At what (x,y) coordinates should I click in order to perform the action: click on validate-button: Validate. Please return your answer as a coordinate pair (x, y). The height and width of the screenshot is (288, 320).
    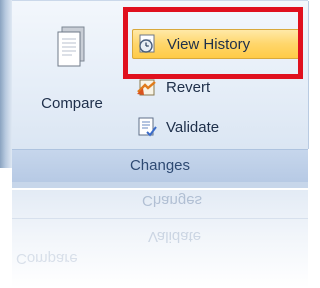
    Looking at the image, I should click on (214, 127).